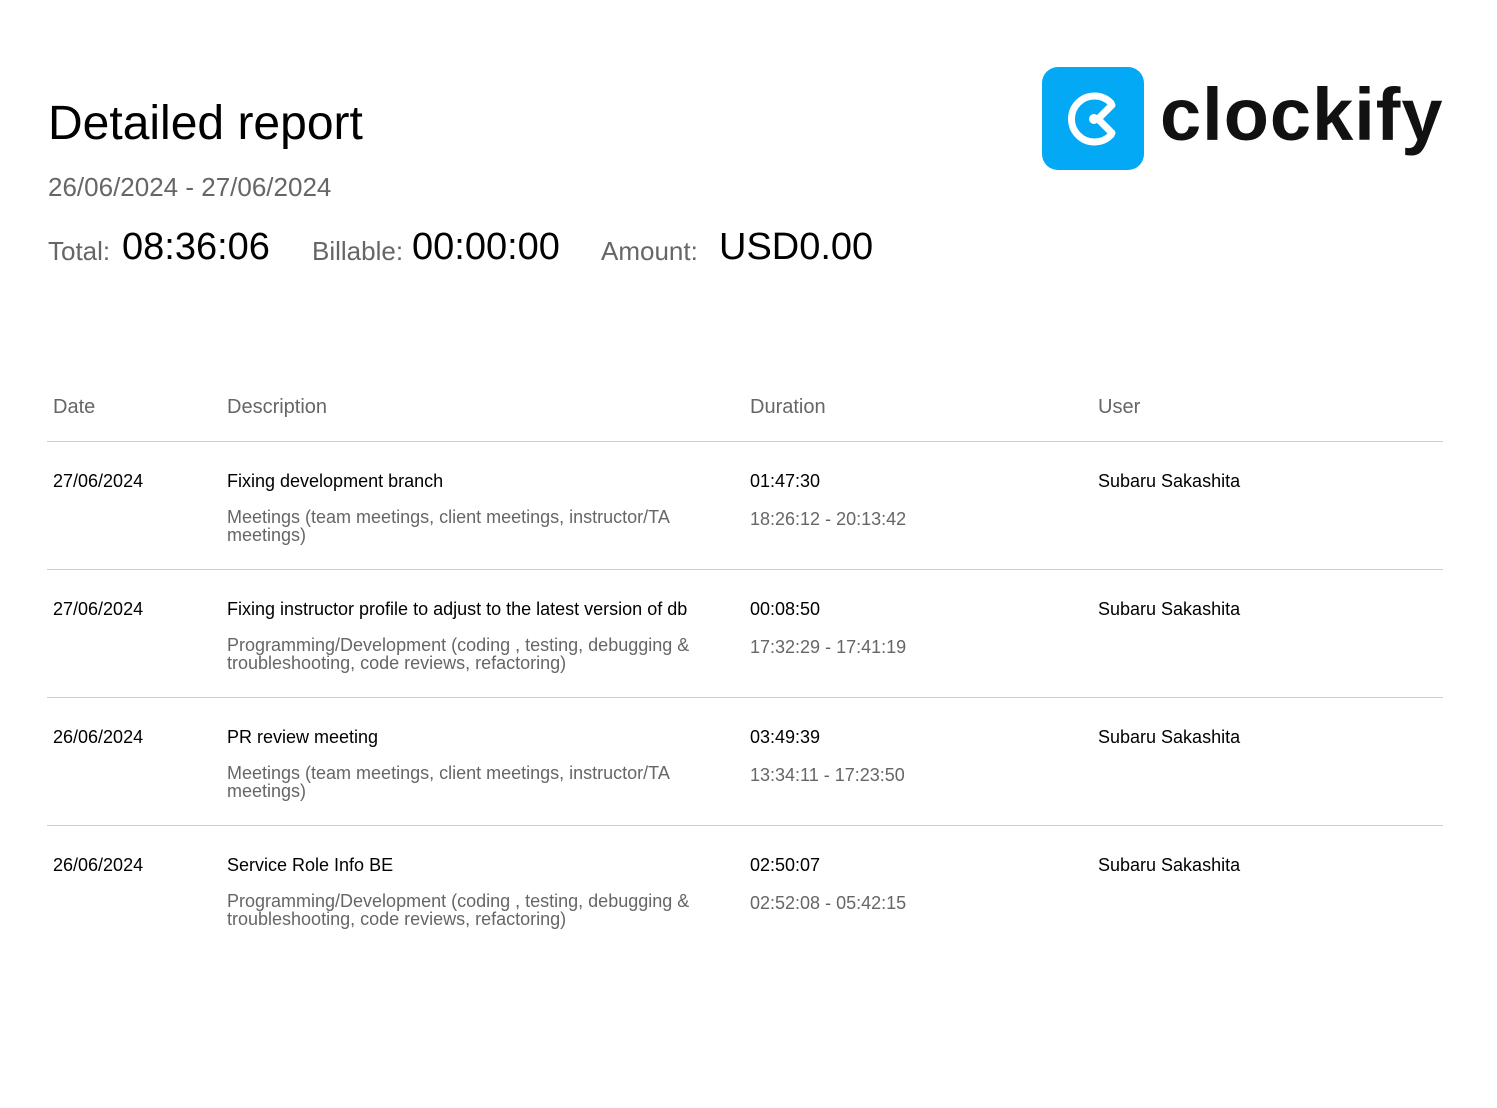  What do you see at coordinates (785, 737) in the screenshot?
I see `entry-duration: 03:49:39` at bounding box center [785, 737].